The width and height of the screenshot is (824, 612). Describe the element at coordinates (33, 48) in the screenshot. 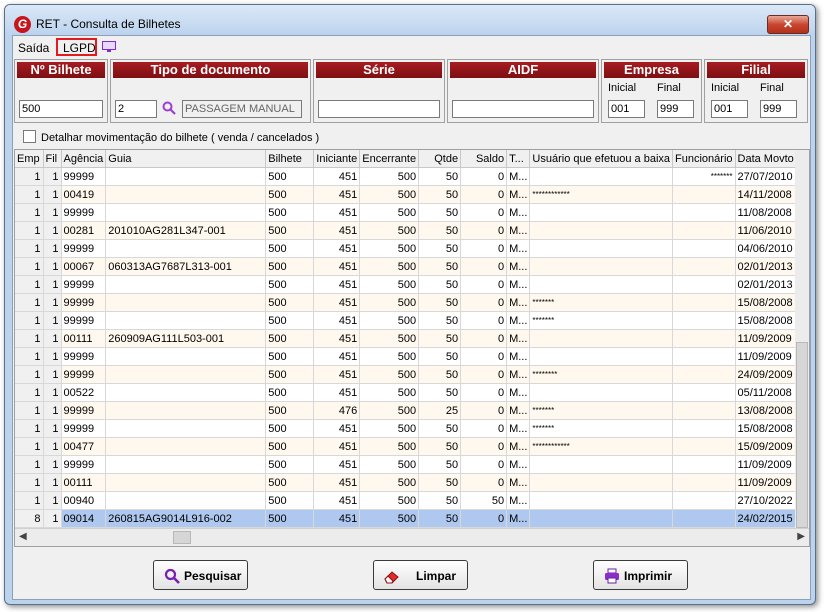

I see `menu-saida: Saída` at that location.